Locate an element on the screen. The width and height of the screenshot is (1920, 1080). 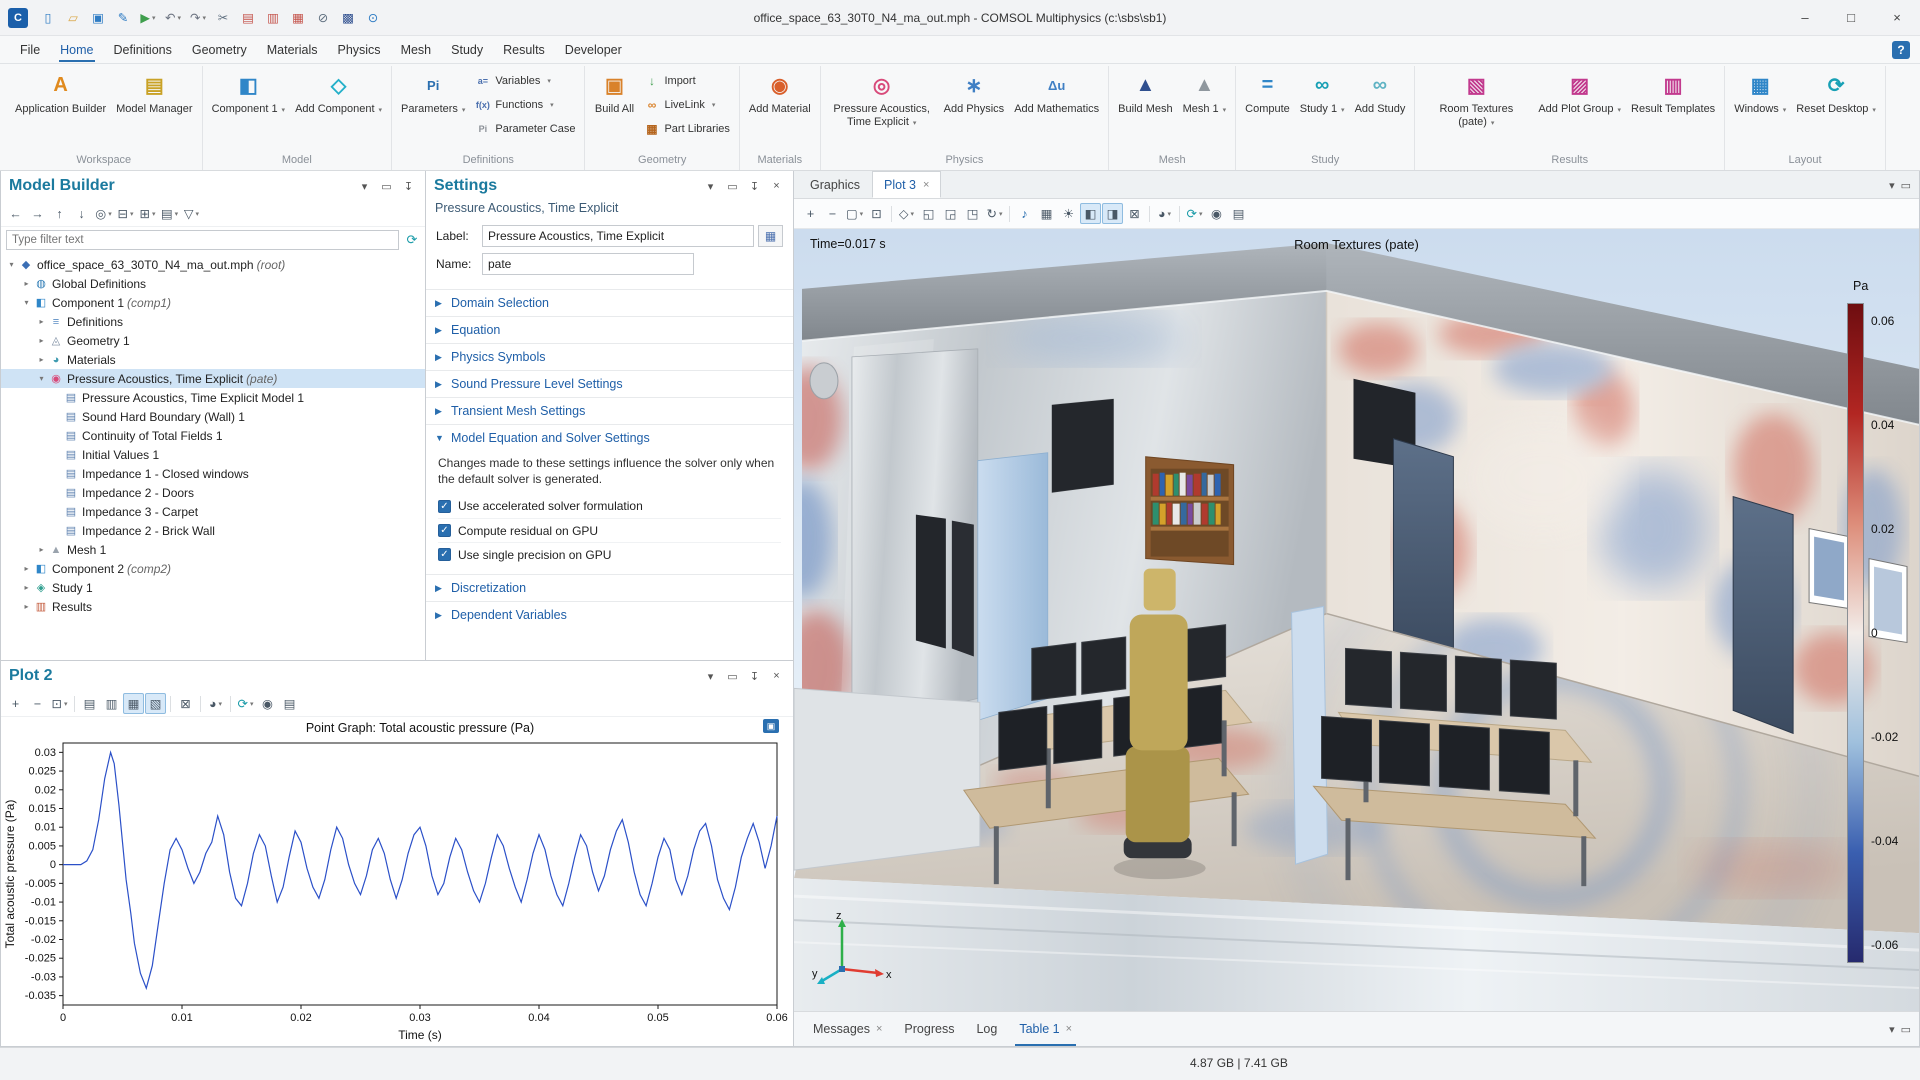
open-icon: ▱ is located at coordinates (73, 18).